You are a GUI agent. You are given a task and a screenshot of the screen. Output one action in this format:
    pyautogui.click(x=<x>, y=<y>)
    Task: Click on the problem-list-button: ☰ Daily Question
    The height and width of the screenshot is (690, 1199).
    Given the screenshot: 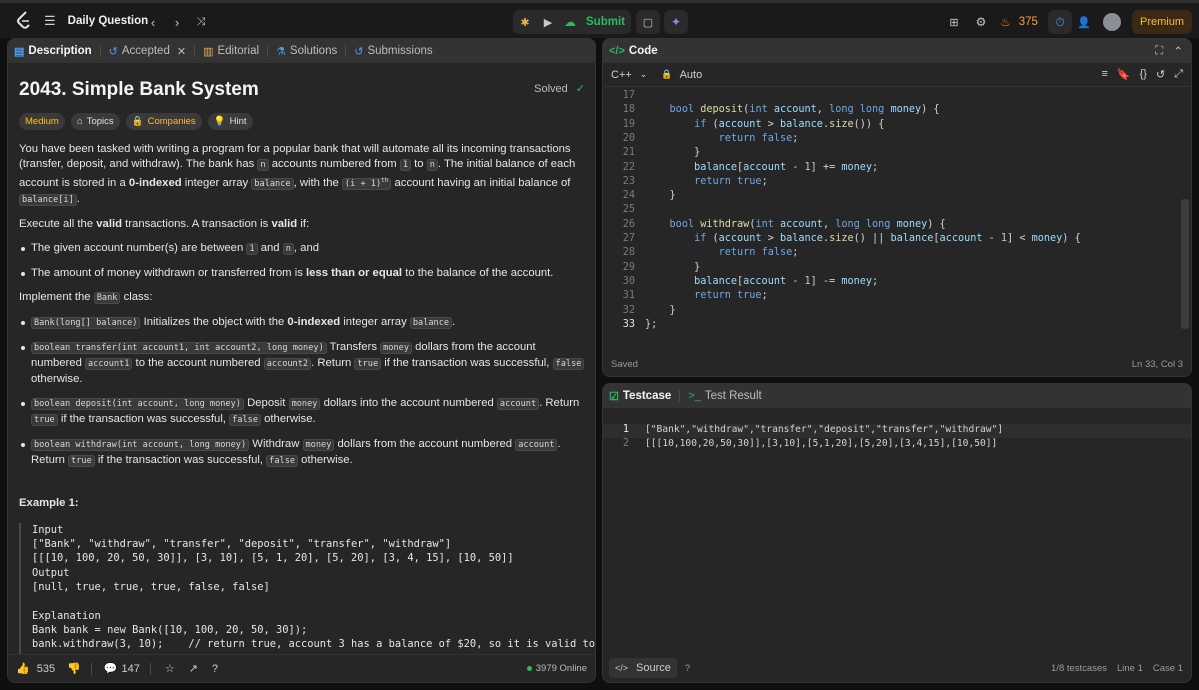 What is the action you would take?
    pyautogui.click(x=96, y=21)
    